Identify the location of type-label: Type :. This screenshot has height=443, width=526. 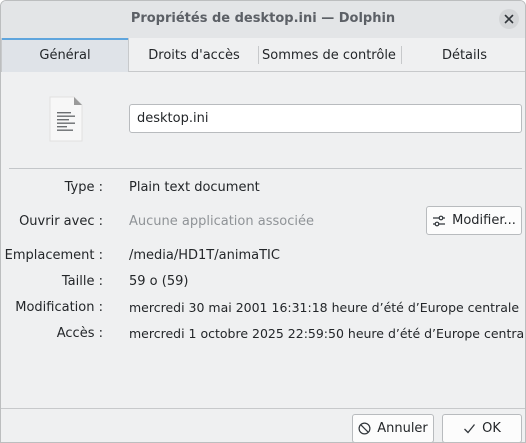
(83, 187).